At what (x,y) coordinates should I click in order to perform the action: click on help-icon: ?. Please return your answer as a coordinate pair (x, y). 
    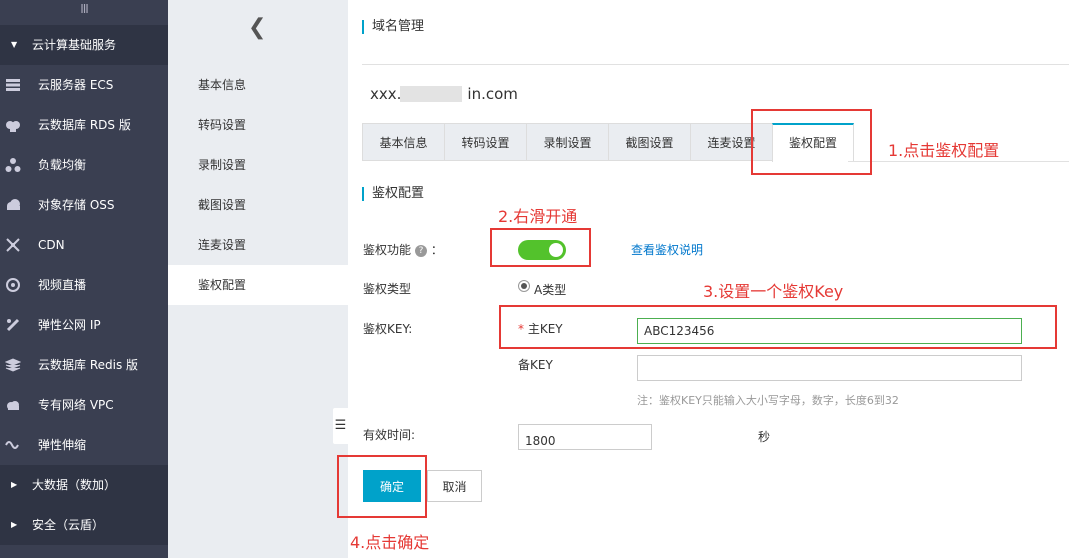
    Looking at the image, I should click on (421, 250).